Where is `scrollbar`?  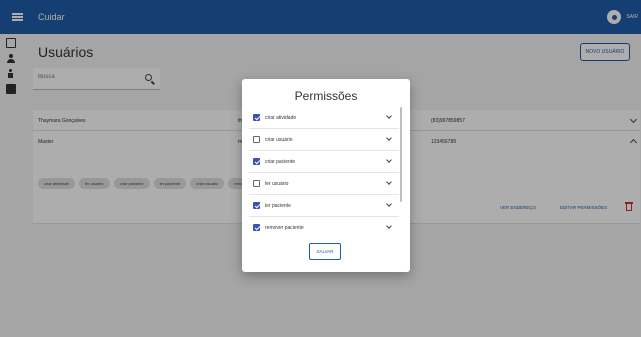 scrollbar is located at coordinates (401, 171).